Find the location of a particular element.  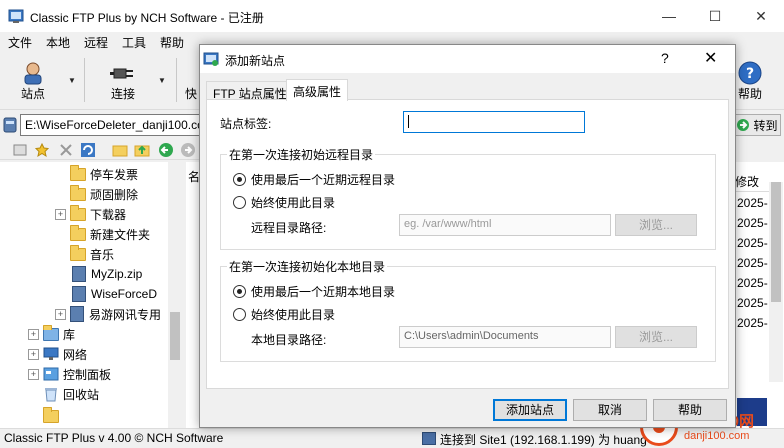

help-toolbar-button: ? 帮助 is located at coordinates (750, 80).